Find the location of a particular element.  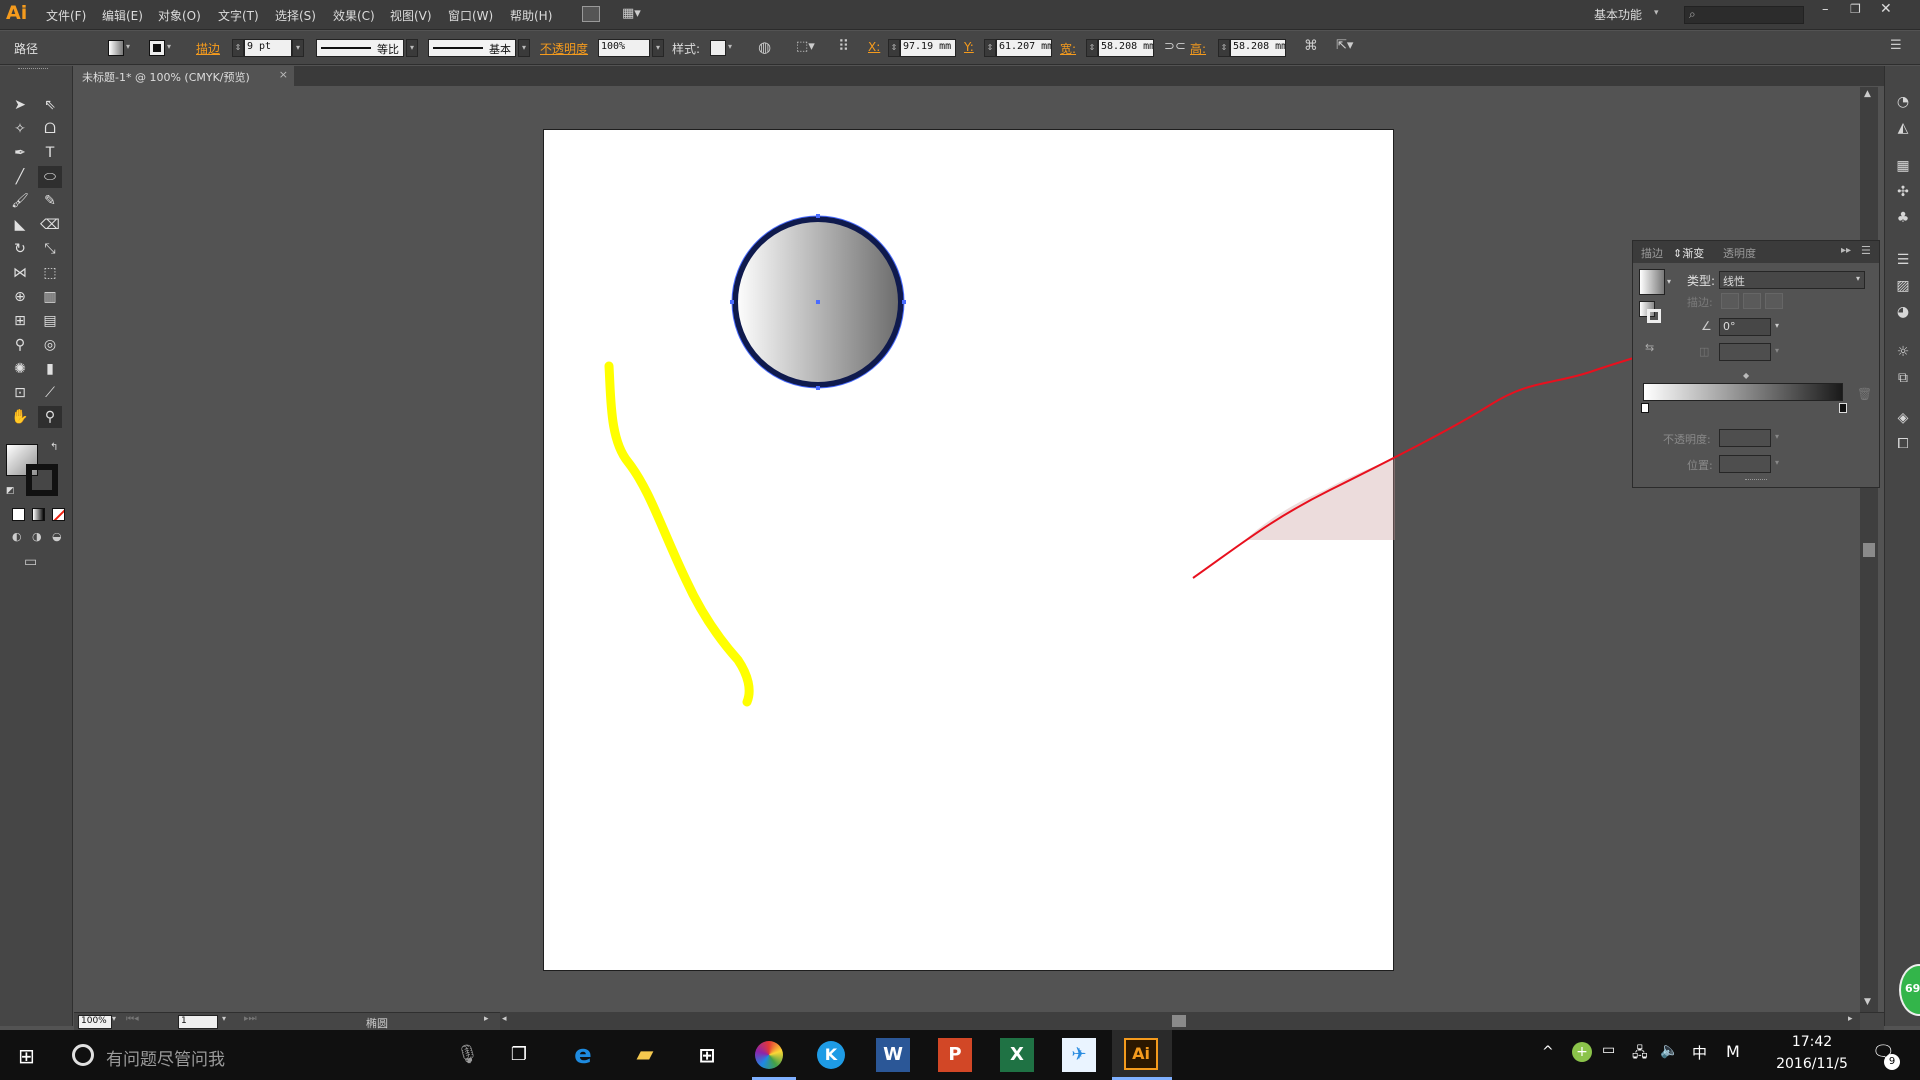

floating-badge: 69 is located at coordinates (1909, 990).